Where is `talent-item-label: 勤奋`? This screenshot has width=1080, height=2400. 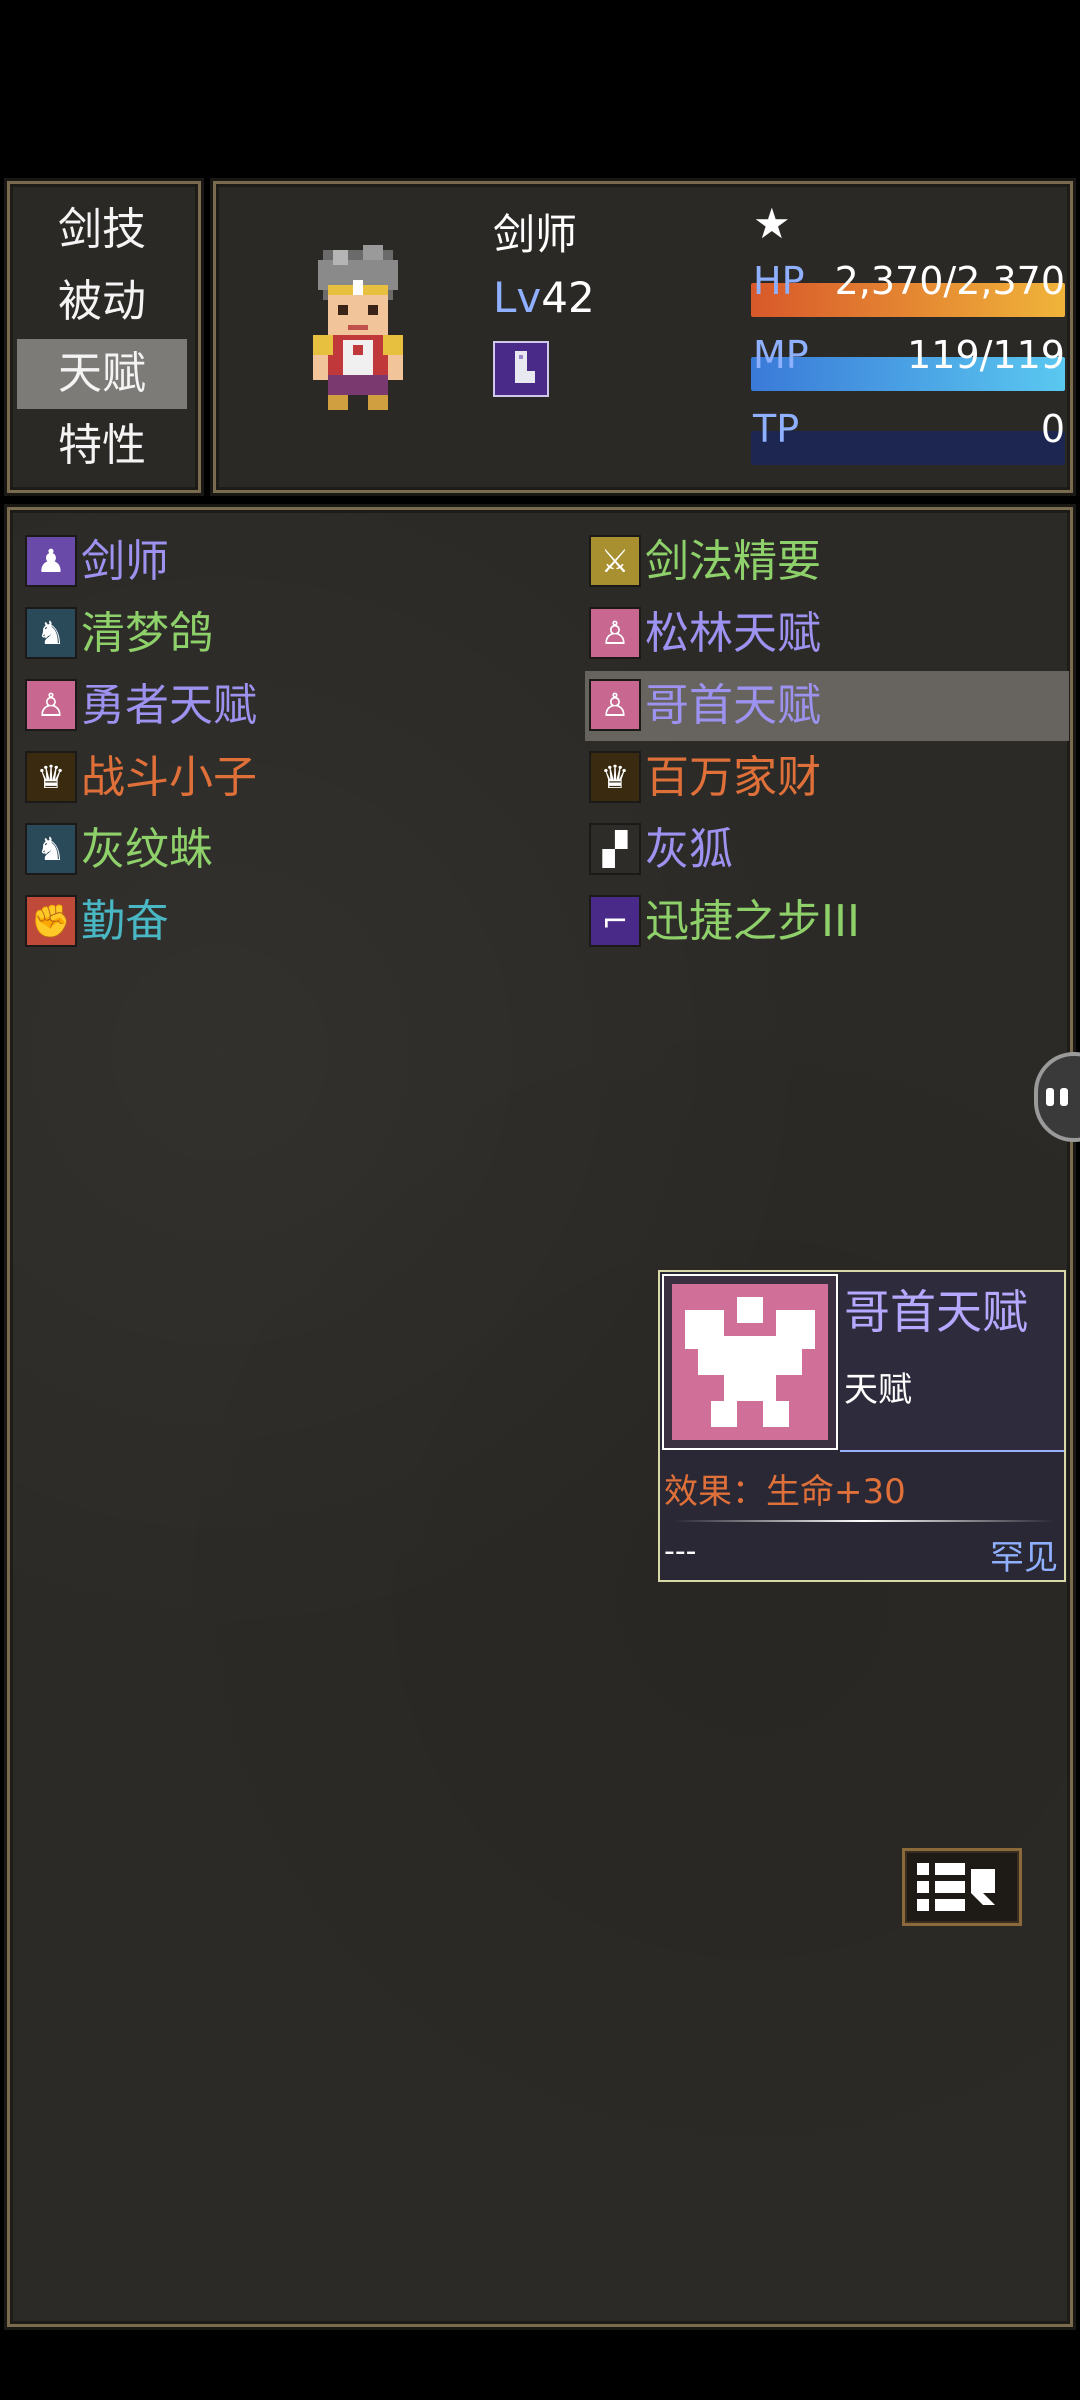 talent-item-label: 勤奋 is located at coordinates (125, 921).